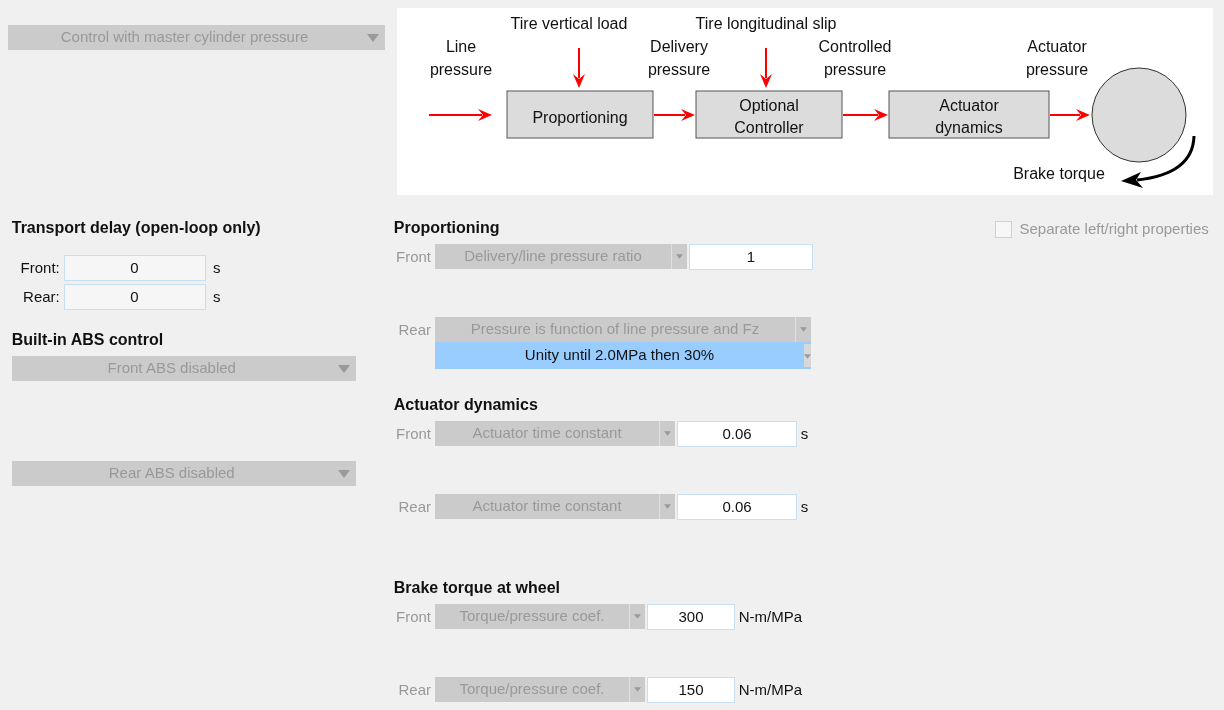 This screenshot has width=1224, height=710. What do you see at coordinates (136, 228) in the screenshot?
I see `section-heading: Transport delay (open-loop only)` at bounding box center [136, 228].